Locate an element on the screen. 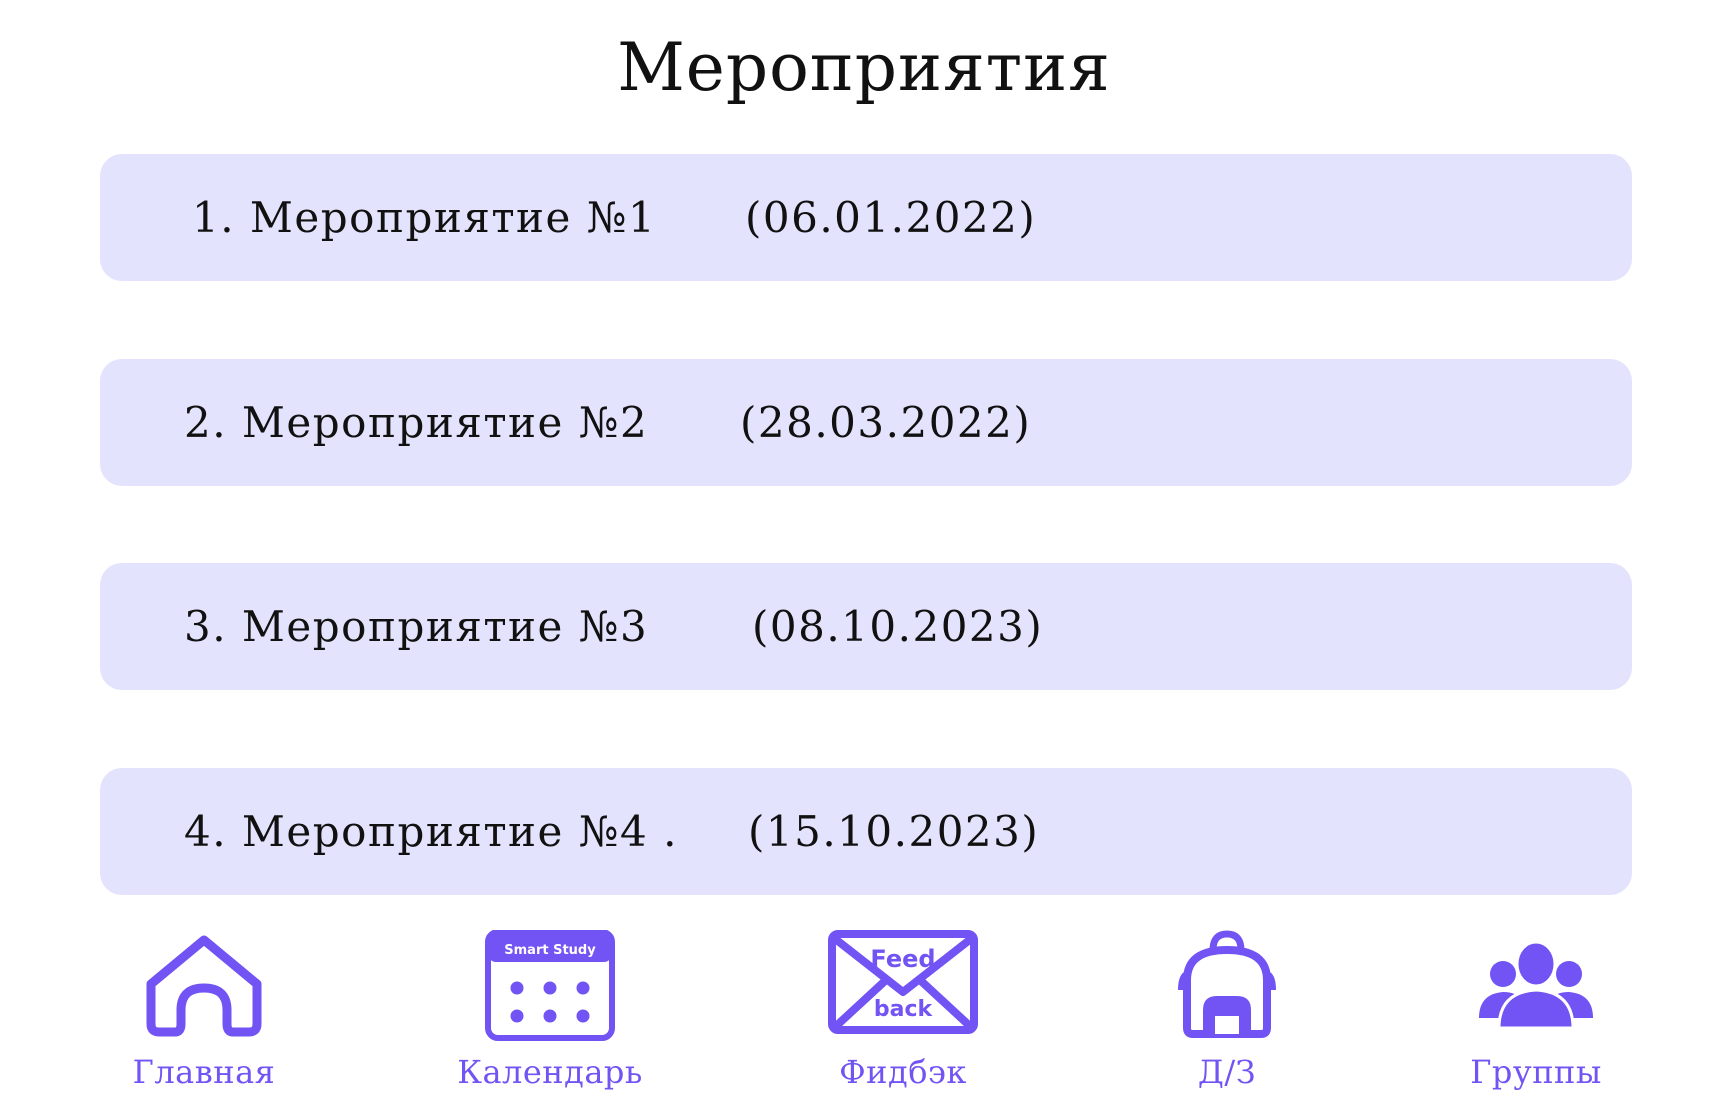  nav-item-homework: Д/З is located at coordinates (1227, 1020).